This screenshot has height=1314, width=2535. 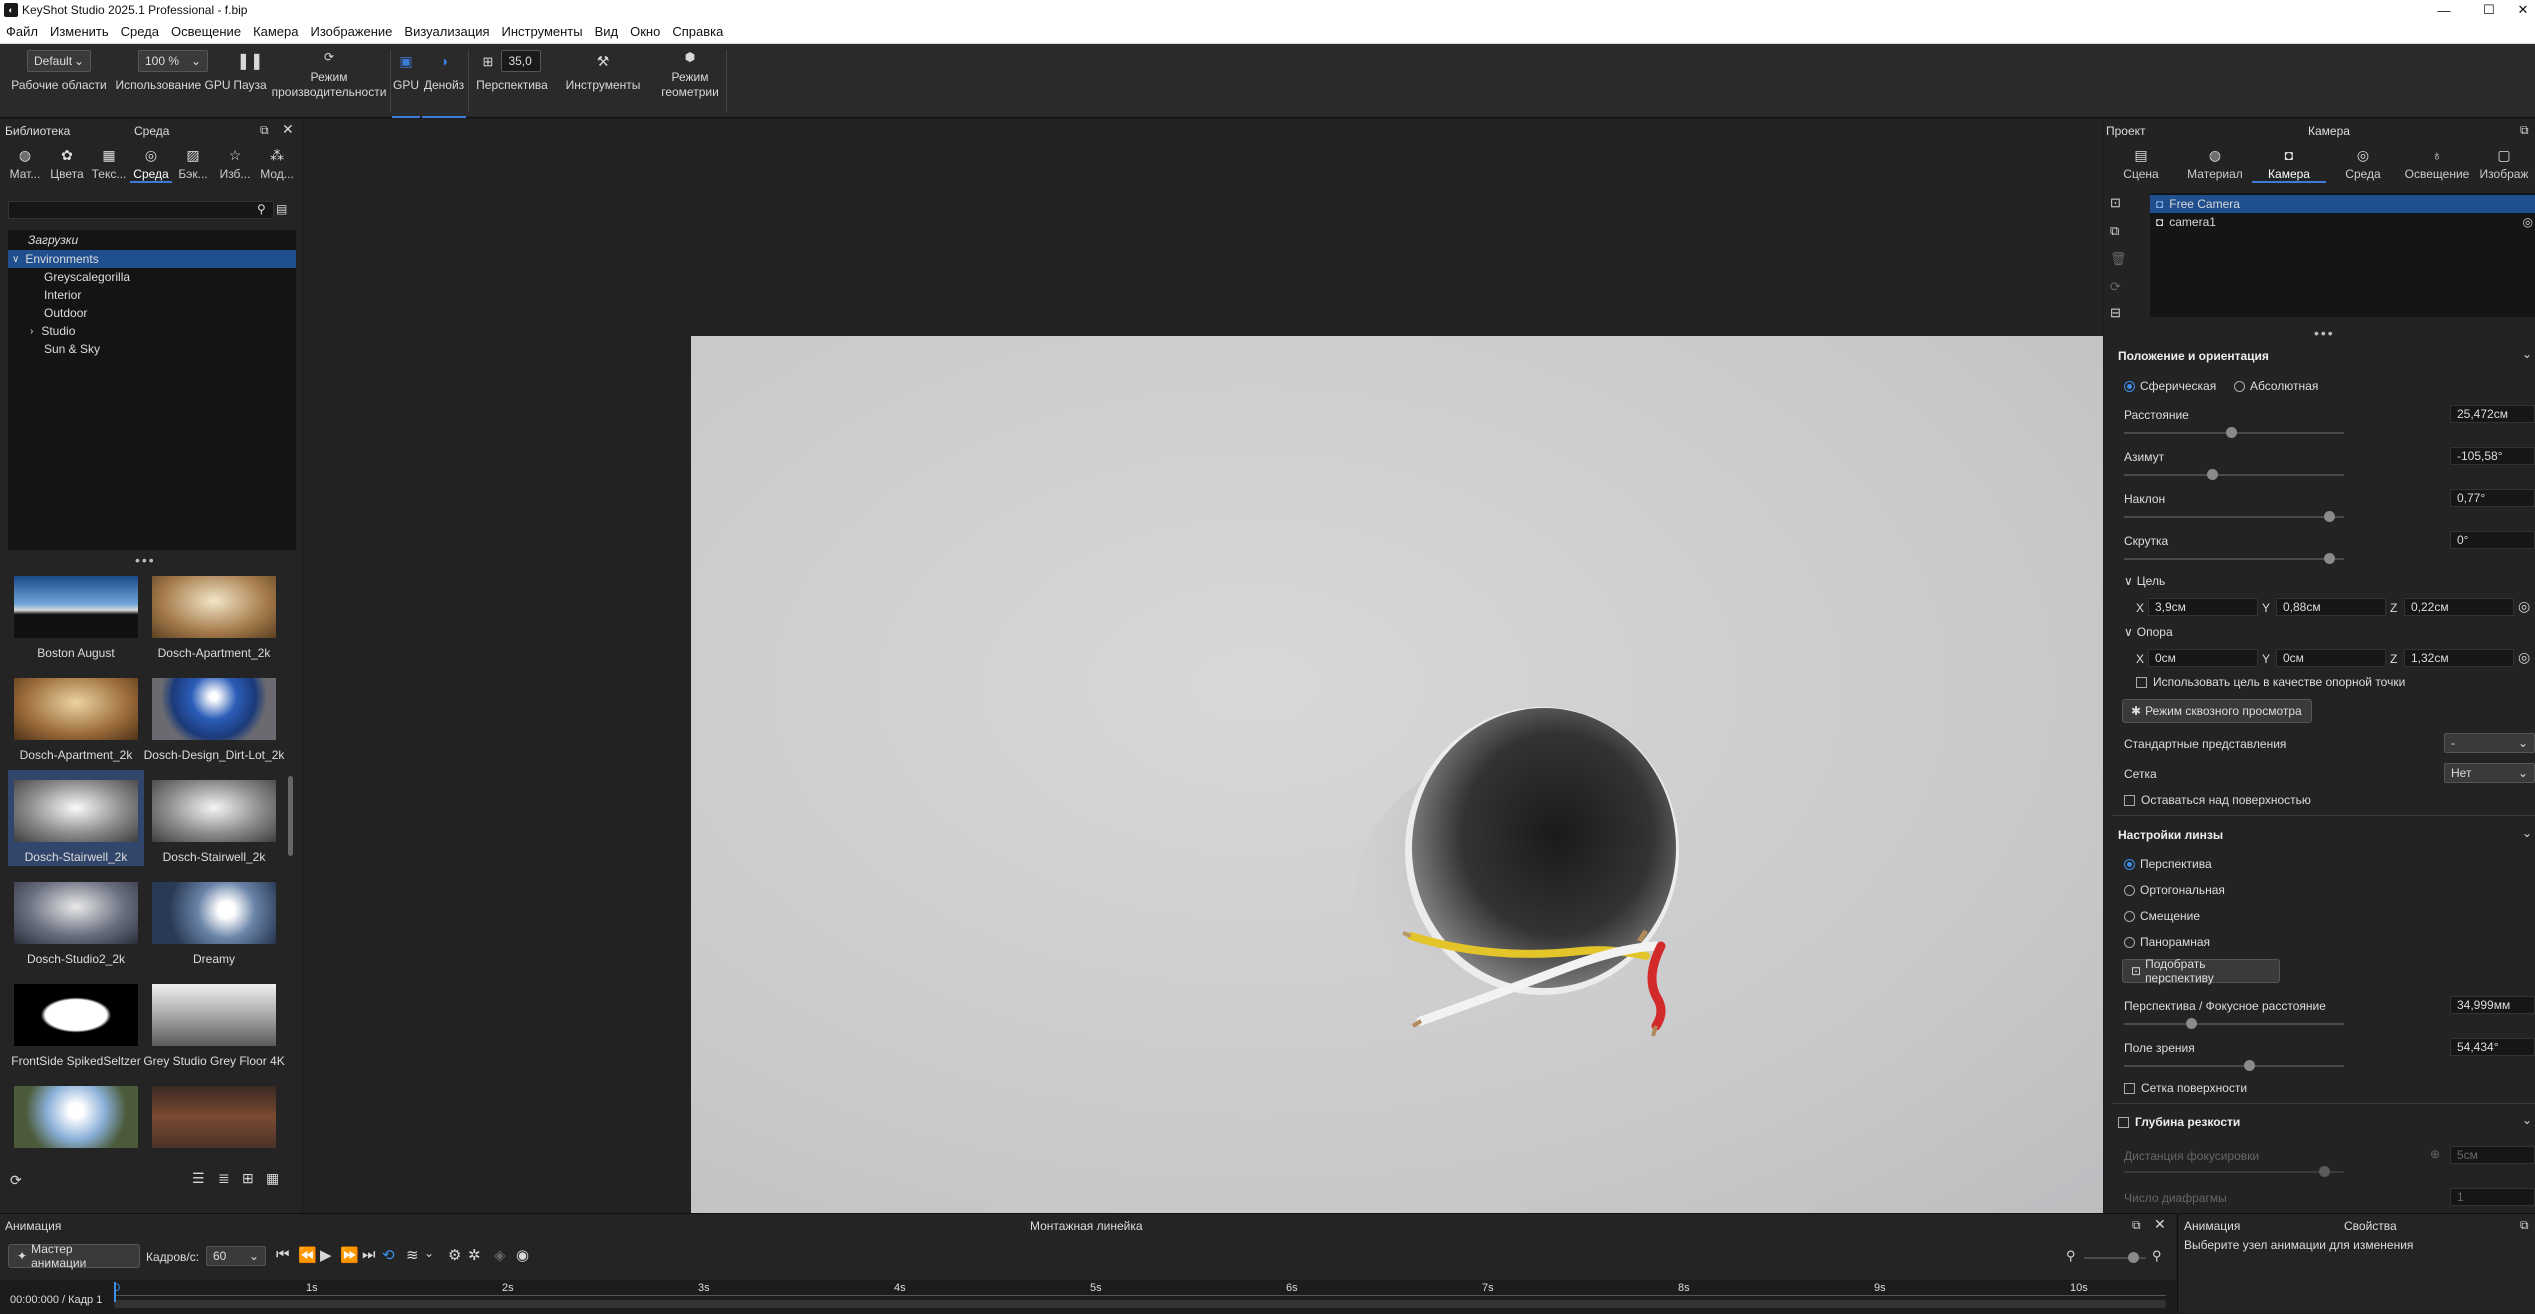 I want to click on tree-item-interior: Interior, so click(x=152, y=295).